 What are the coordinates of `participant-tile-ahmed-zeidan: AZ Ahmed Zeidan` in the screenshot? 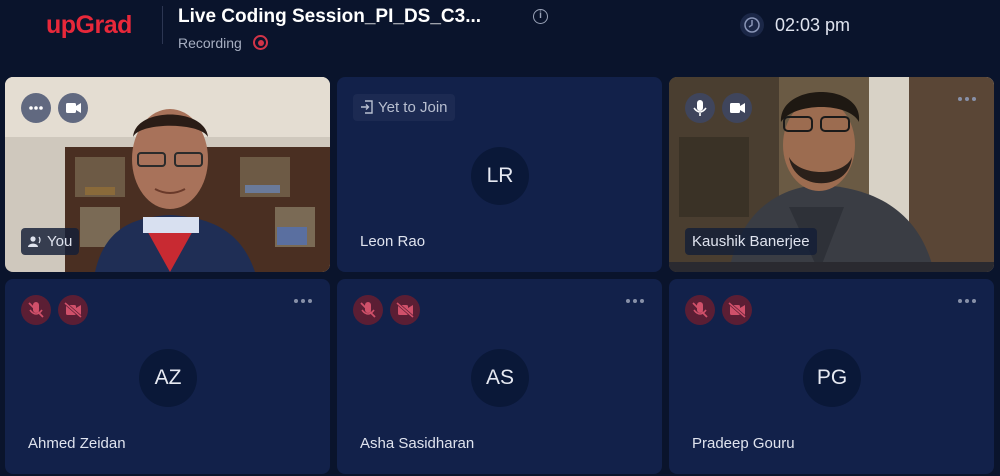 It's located at (167, 376).